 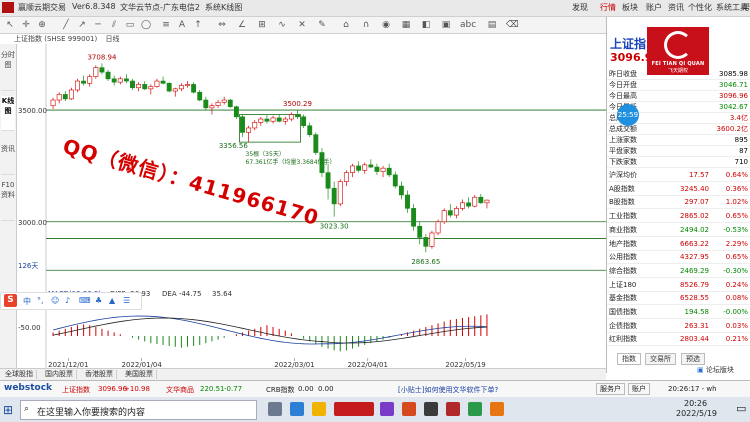 I want to click on ime-lang-icon: 中, so click(x=27, y=301).